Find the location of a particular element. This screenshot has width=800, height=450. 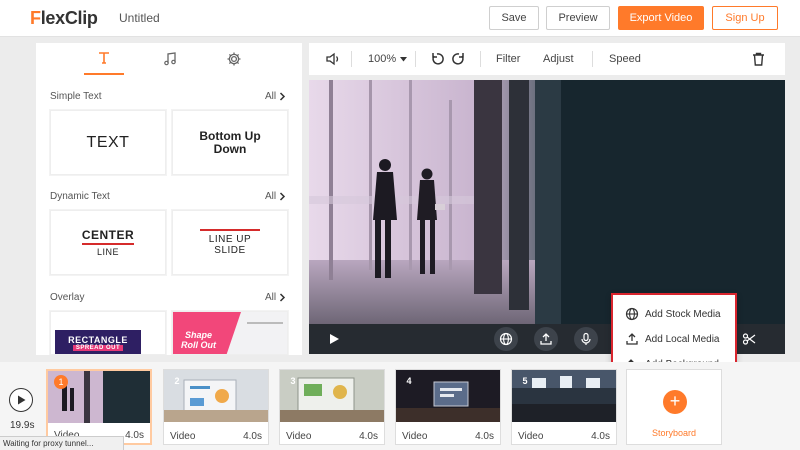

all-overlay-link: All is located at coordinates (275, 297).